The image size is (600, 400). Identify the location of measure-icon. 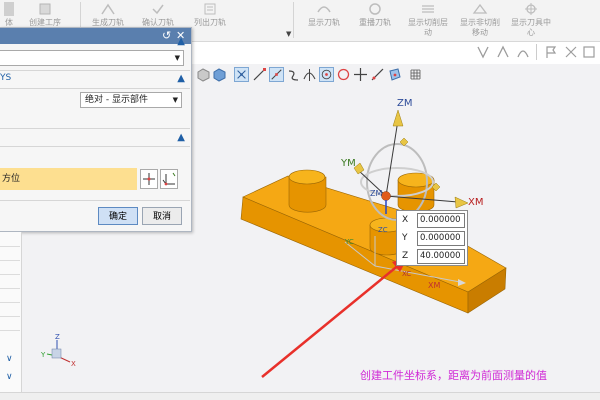
(483, 52).